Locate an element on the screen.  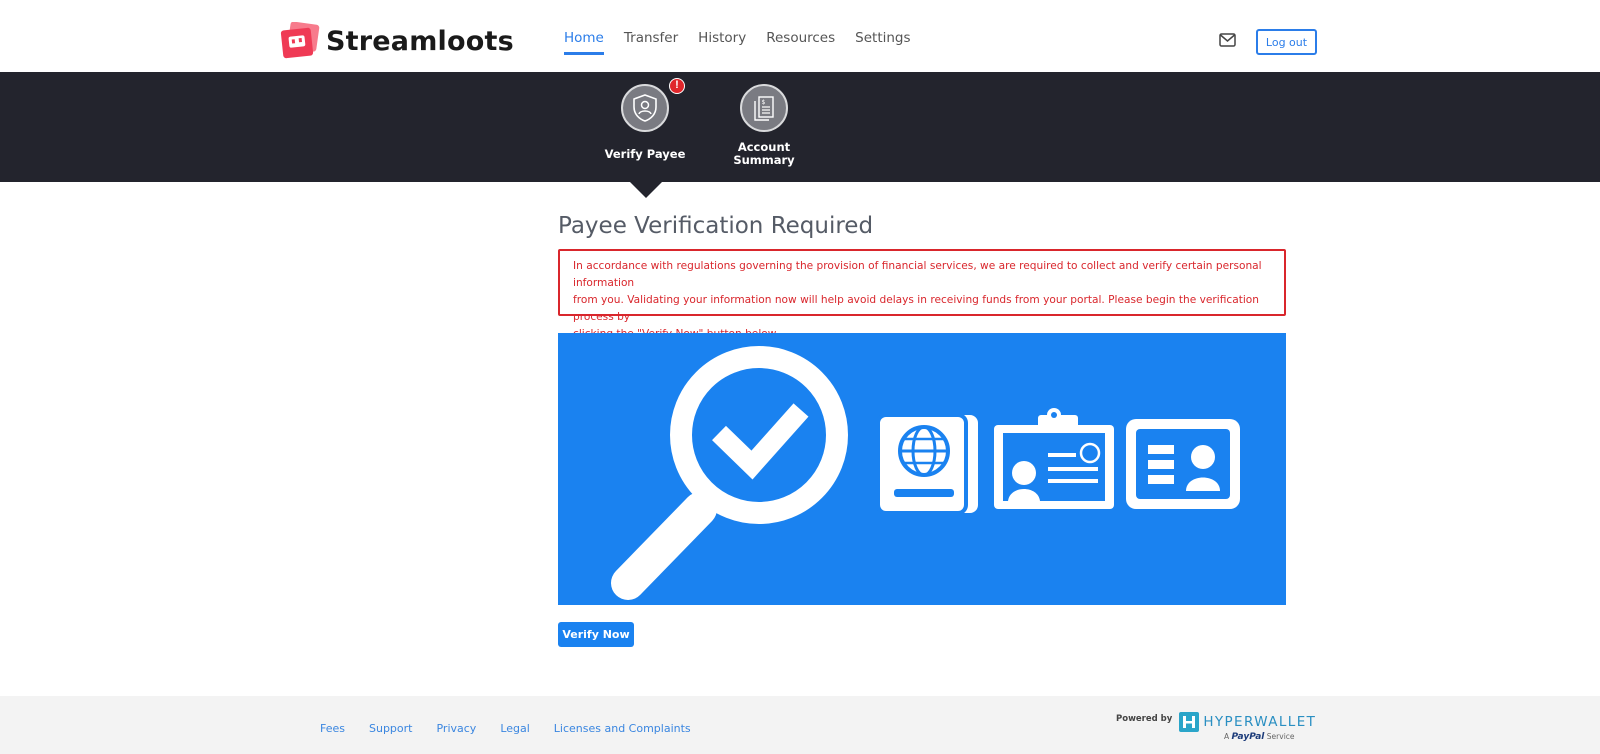
magnifier-check-icon is located at coordinates (729, 473).